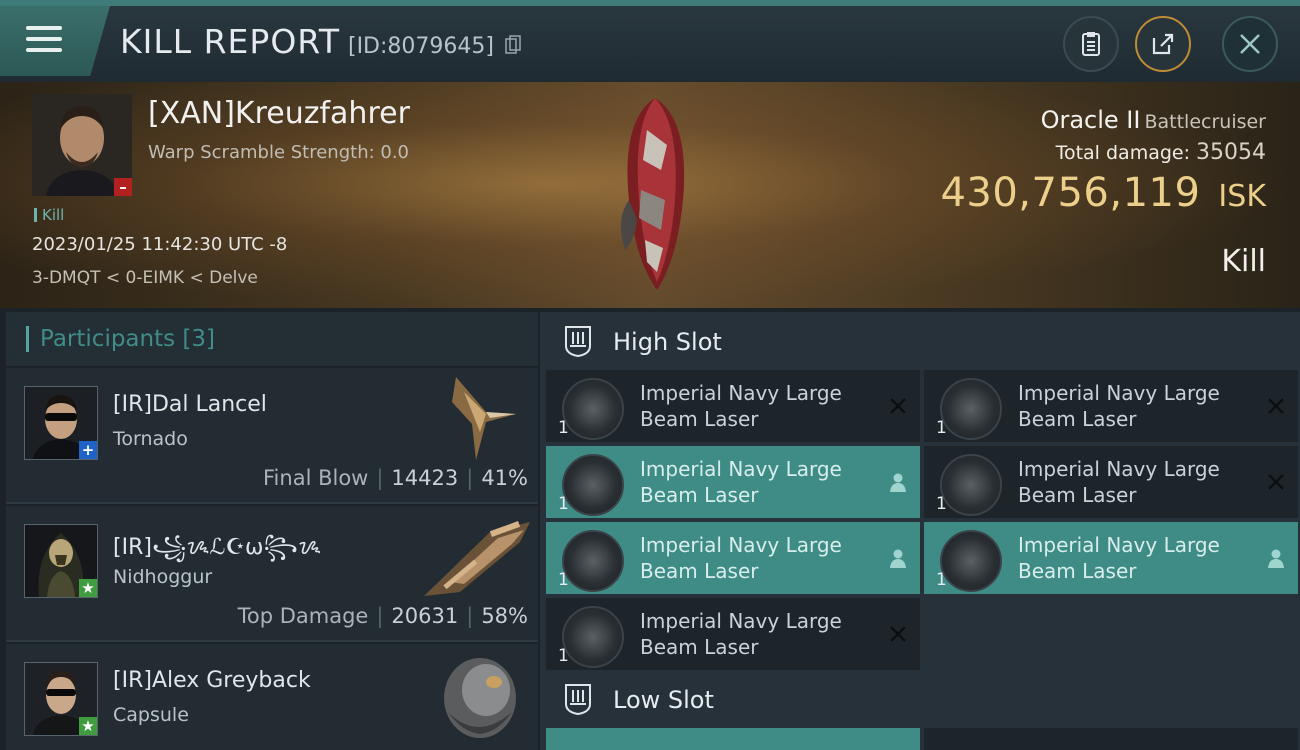  Describe the element at coordinates (88, 450) in the screenshot. I see `fleet-badge-icon: +` at that location.